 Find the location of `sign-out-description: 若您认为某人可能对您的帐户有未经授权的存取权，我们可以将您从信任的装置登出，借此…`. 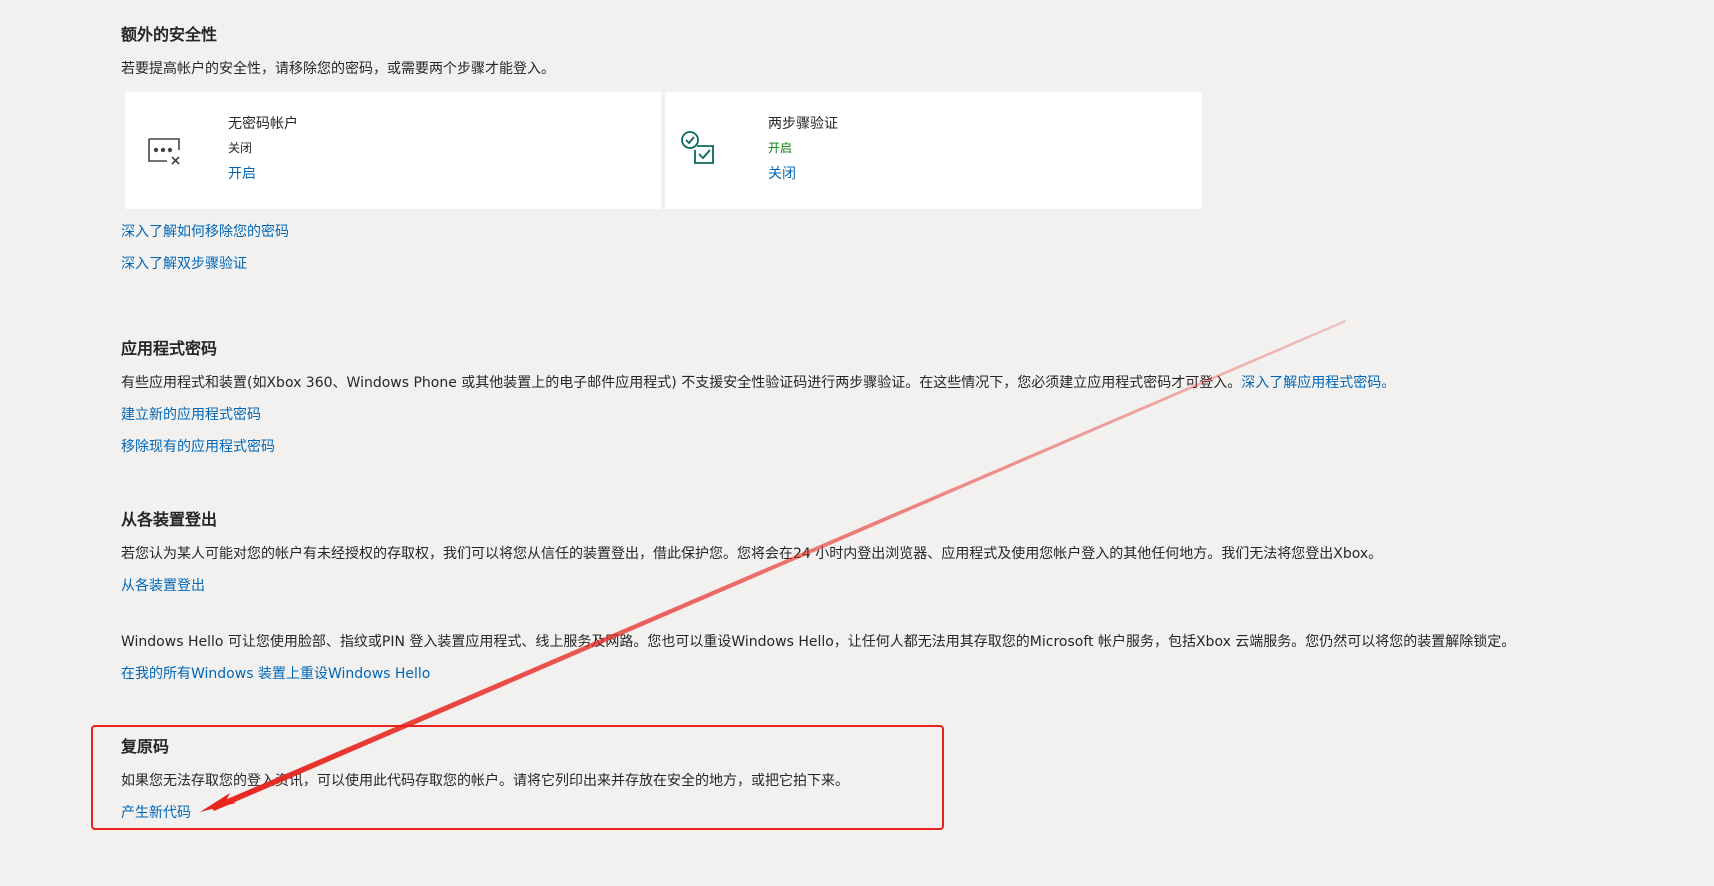

sign-out-description: 若您认为某人可能对您的帐户有未经授权的存取权，我们可以将您从信任的装置登出，借此… is located at coordinates (752, 554).